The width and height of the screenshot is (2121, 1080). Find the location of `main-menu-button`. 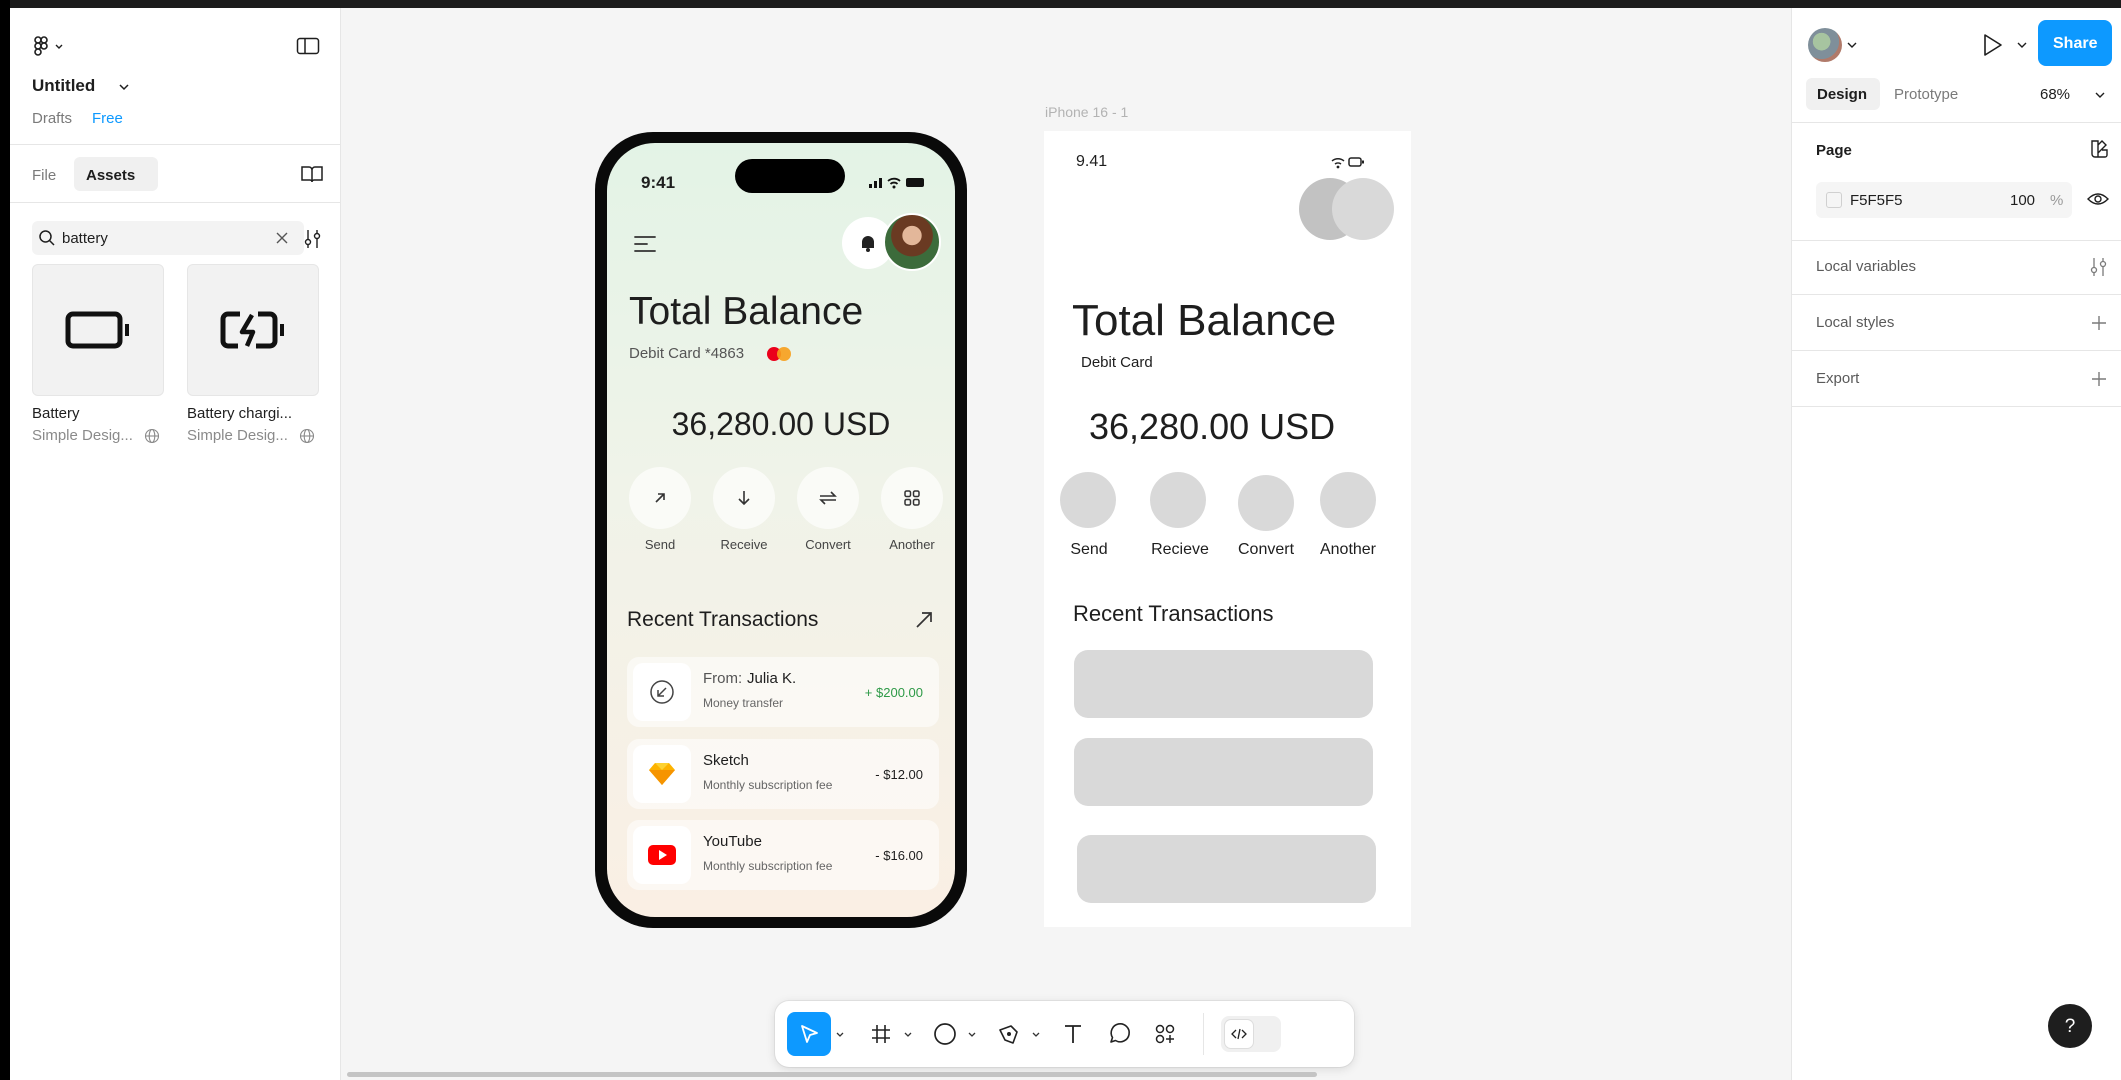

main-menu-button is located at coordinates (52, 46).